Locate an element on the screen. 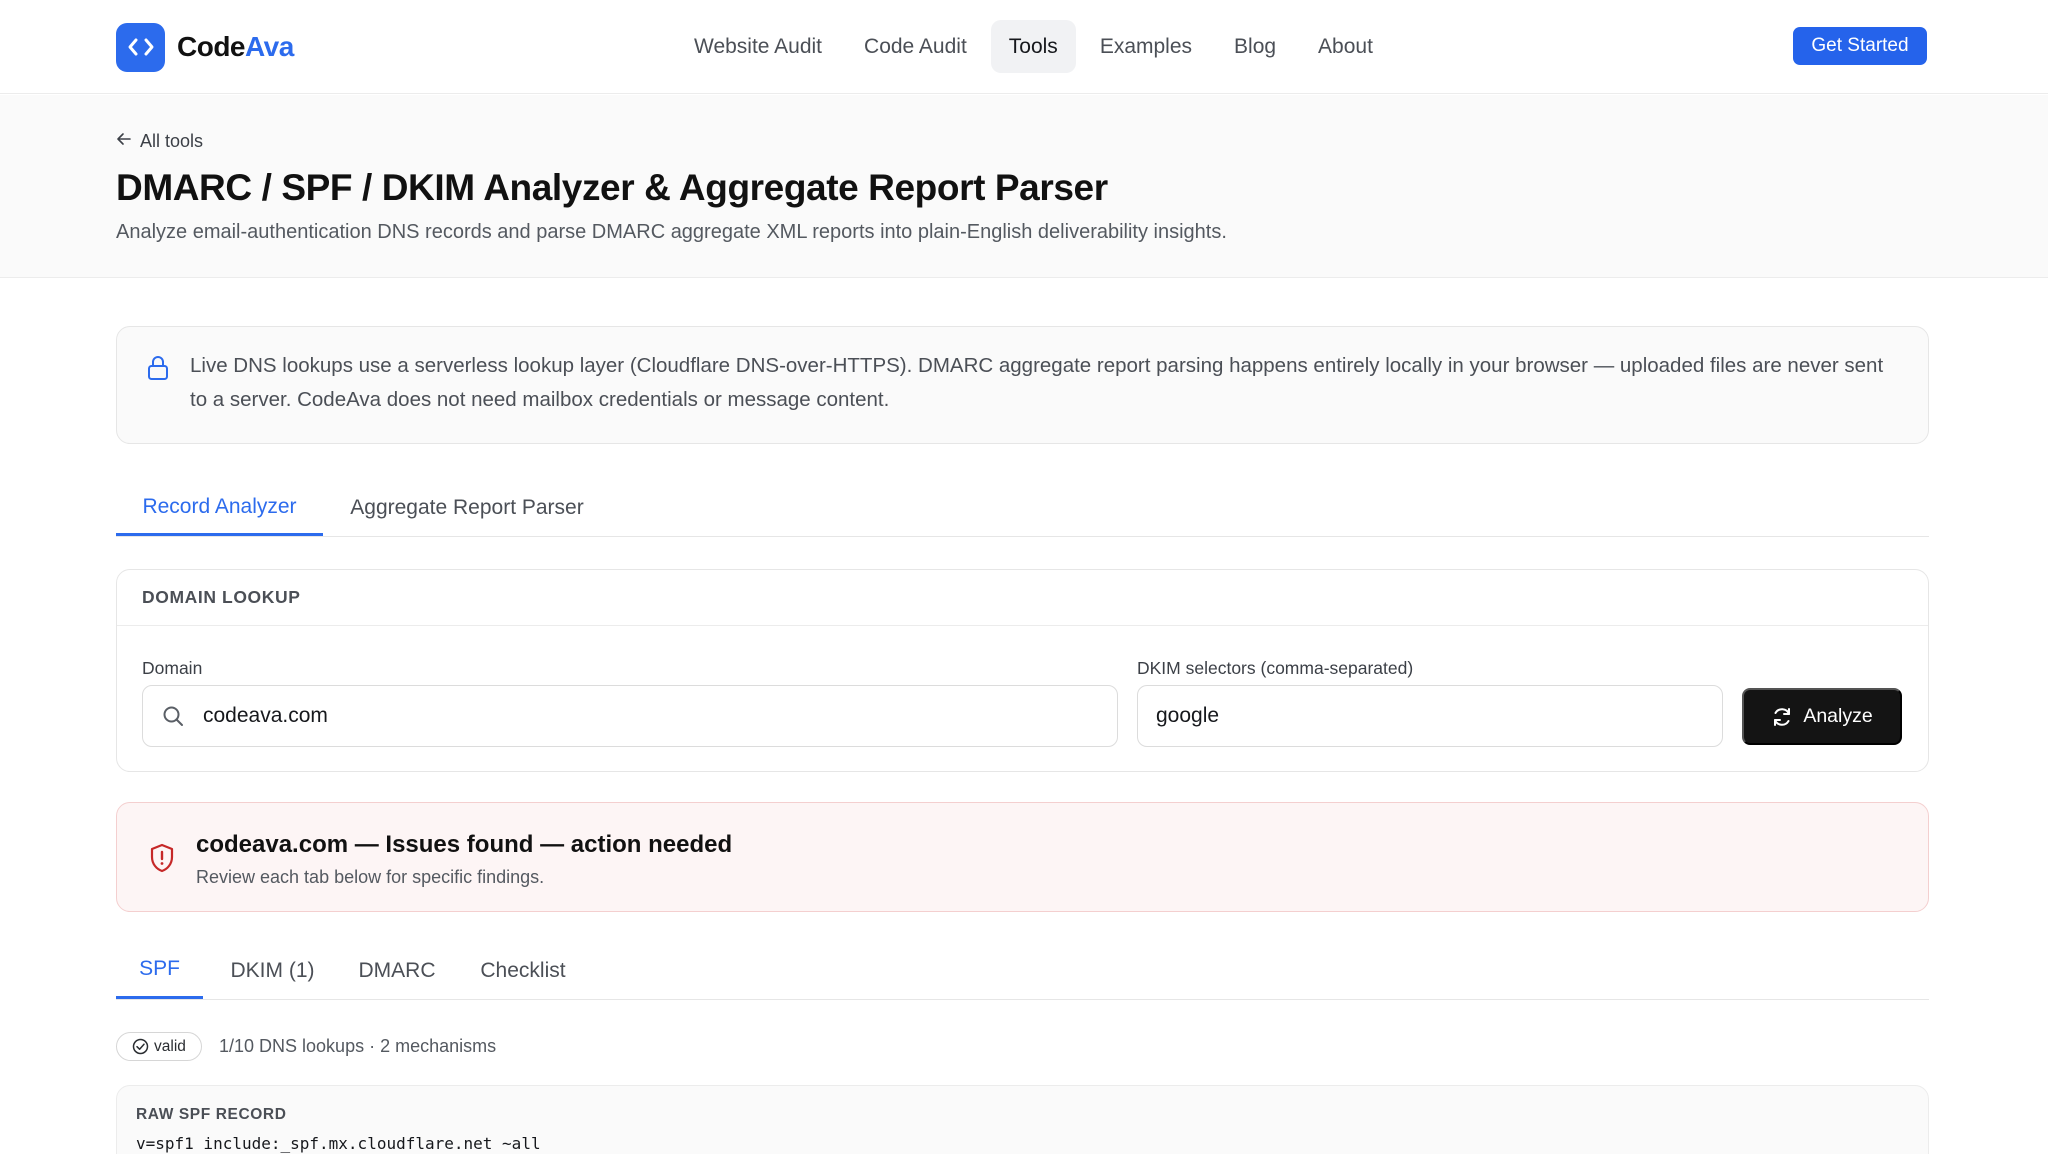 This screenshot has height=1154, width=2048. arrow-left-icon is located at coordinates (124, 141).